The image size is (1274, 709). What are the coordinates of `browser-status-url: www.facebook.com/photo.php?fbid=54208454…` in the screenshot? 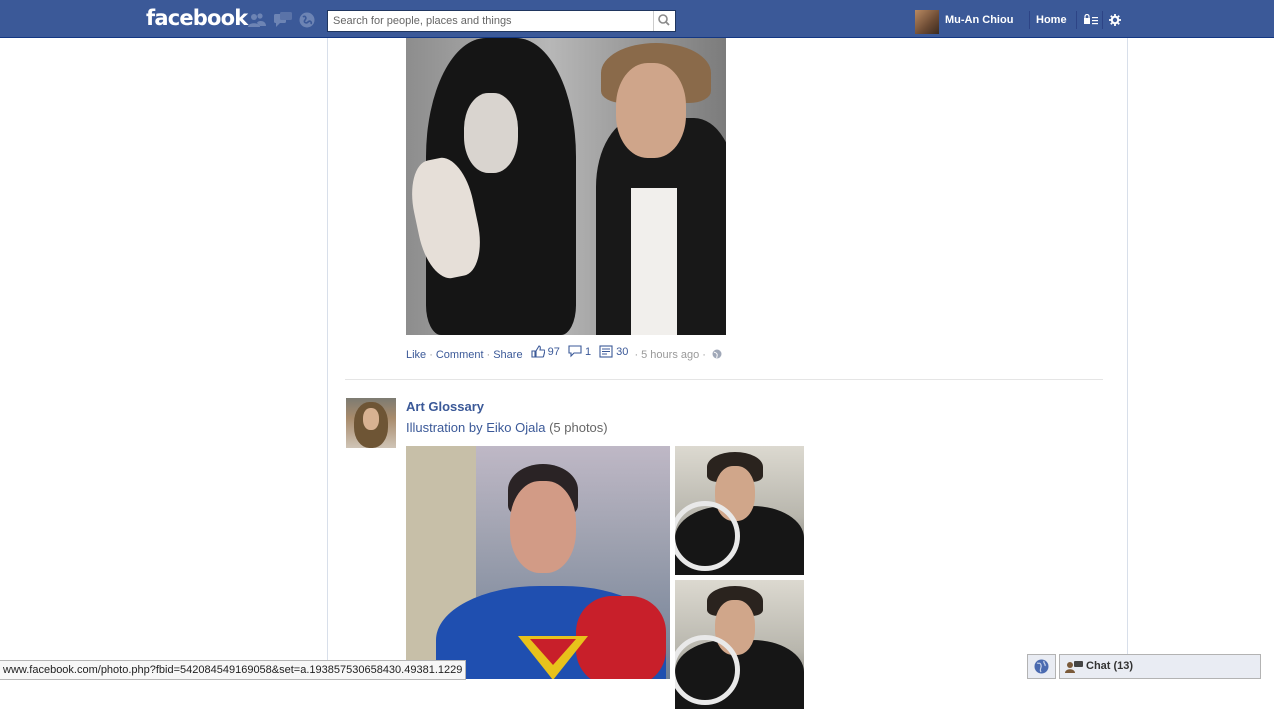 It's located at (233, 670).